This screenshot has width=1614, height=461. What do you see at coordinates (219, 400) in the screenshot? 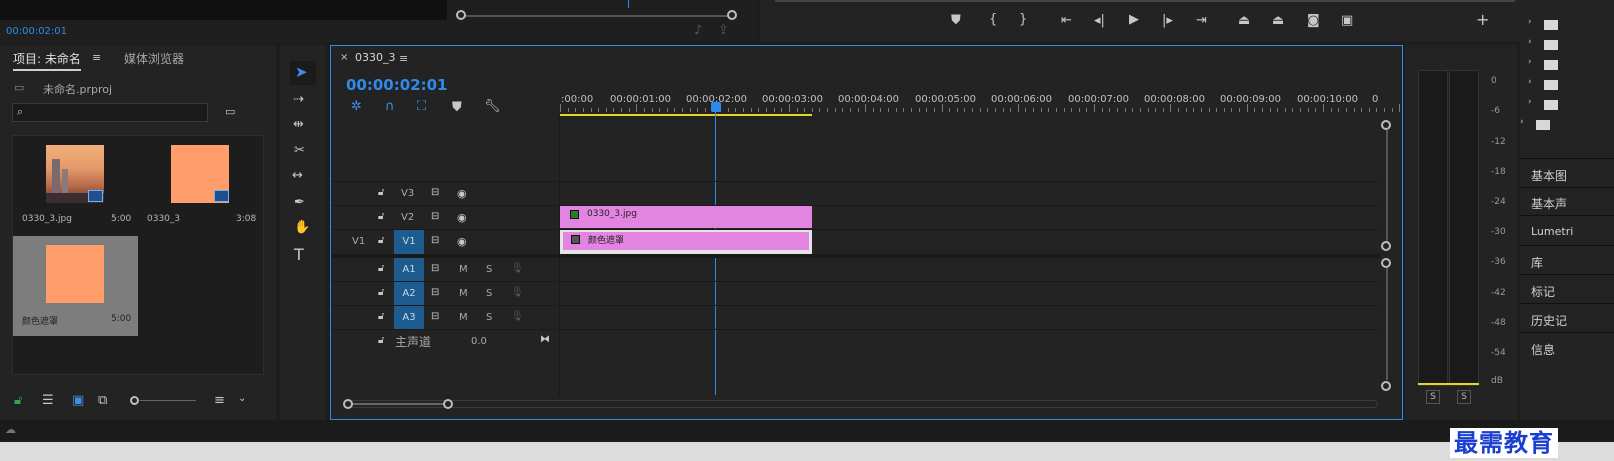
I see `sort-icon: ≡` at bounding box center [219, 400].